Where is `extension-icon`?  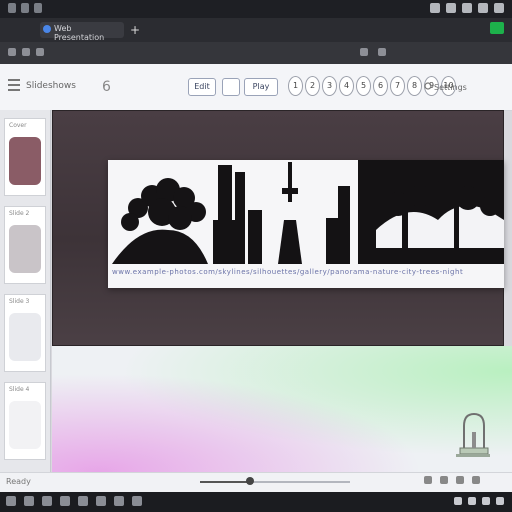 extension-icon is located at coordinates (497, 28).